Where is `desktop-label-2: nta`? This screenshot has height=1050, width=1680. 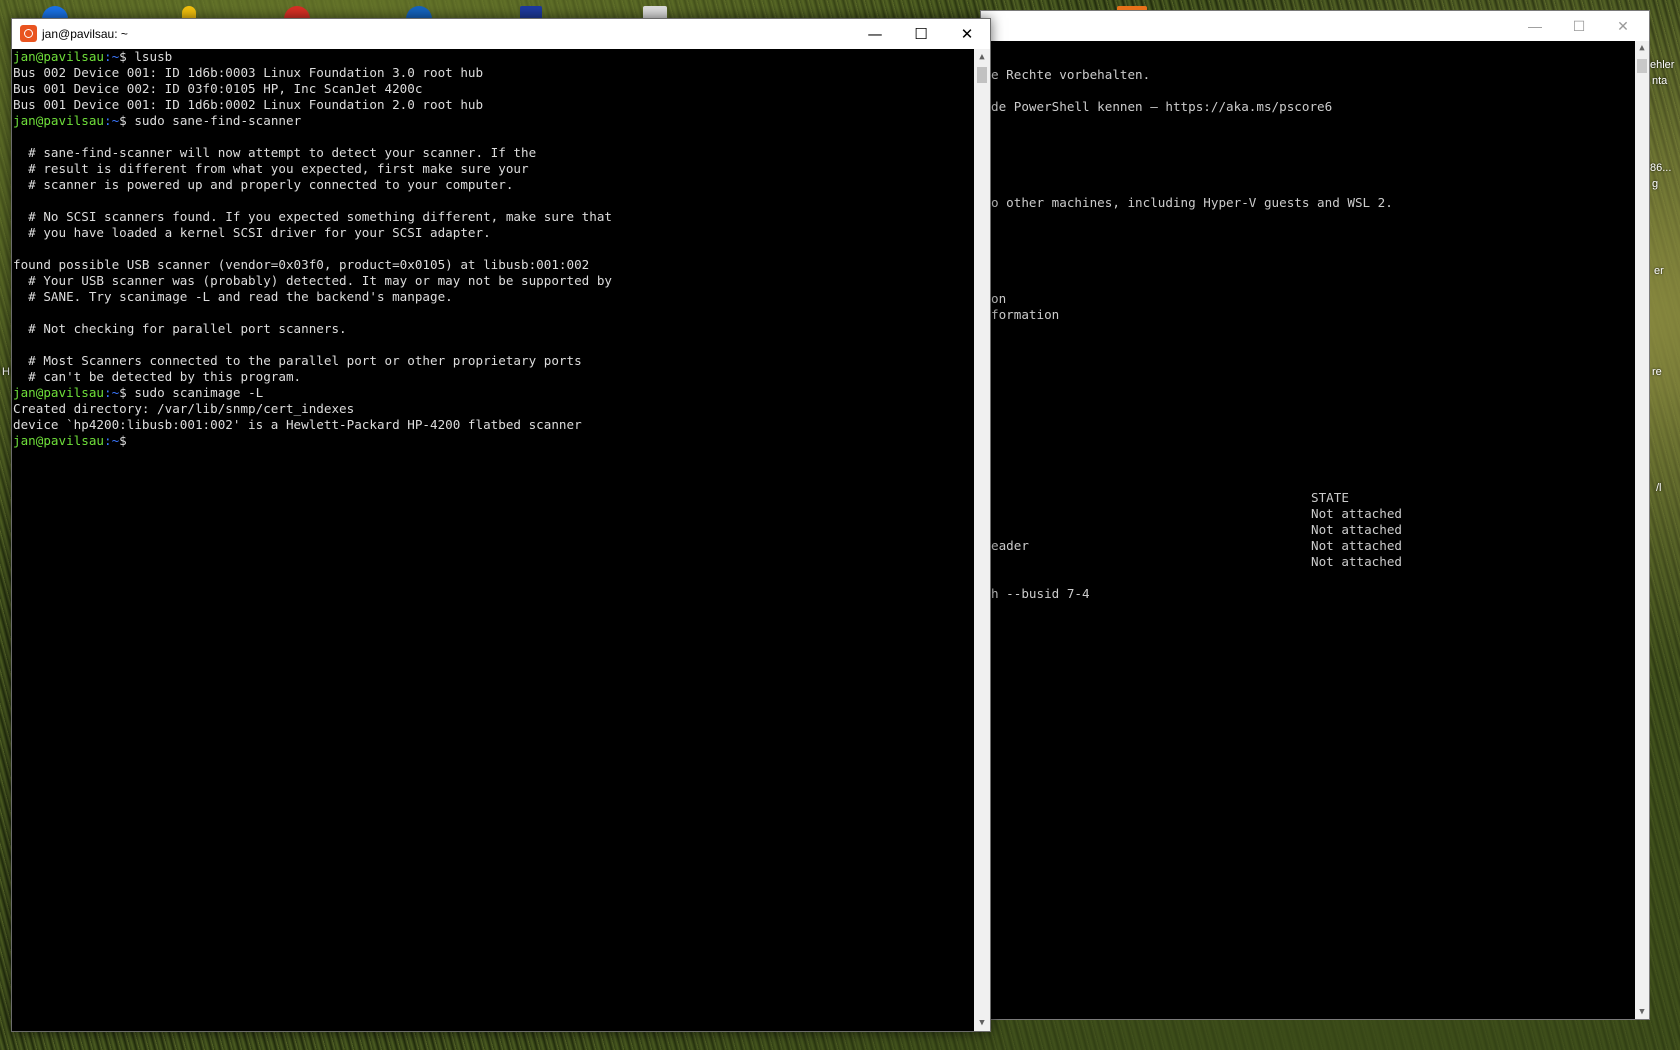 desktop-label-2: nta is located at coordinates (1660, 81).